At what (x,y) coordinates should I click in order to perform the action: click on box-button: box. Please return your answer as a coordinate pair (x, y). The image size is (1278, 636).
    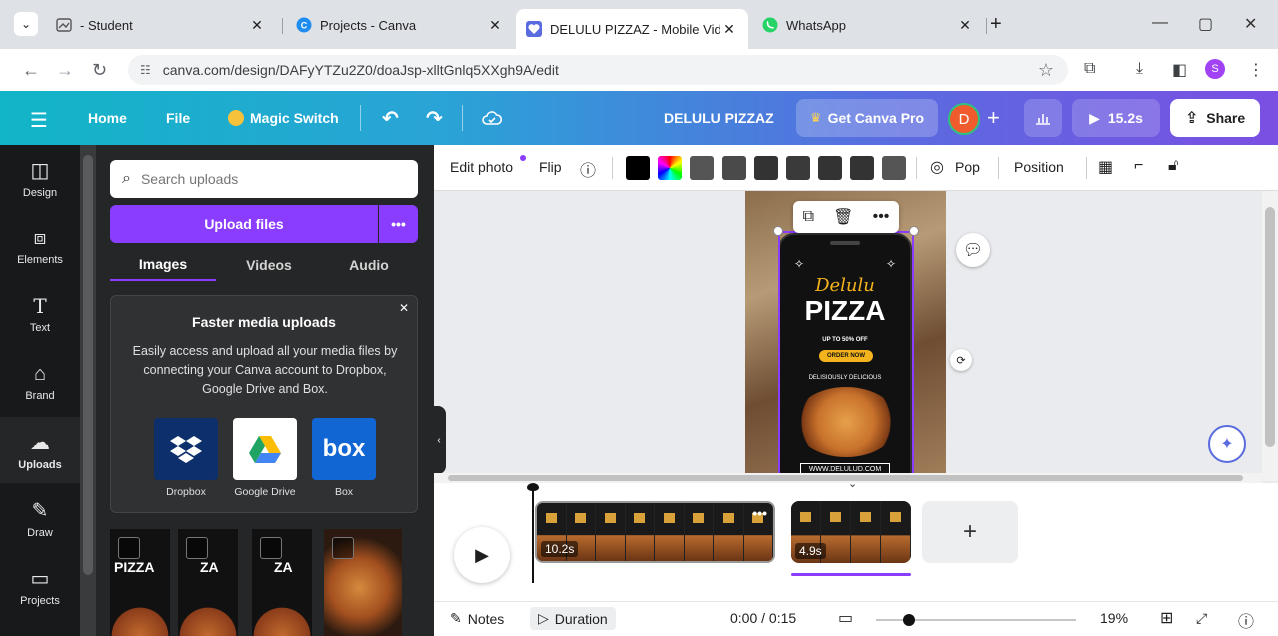
    Looking at the image, I should click on (344, 449).